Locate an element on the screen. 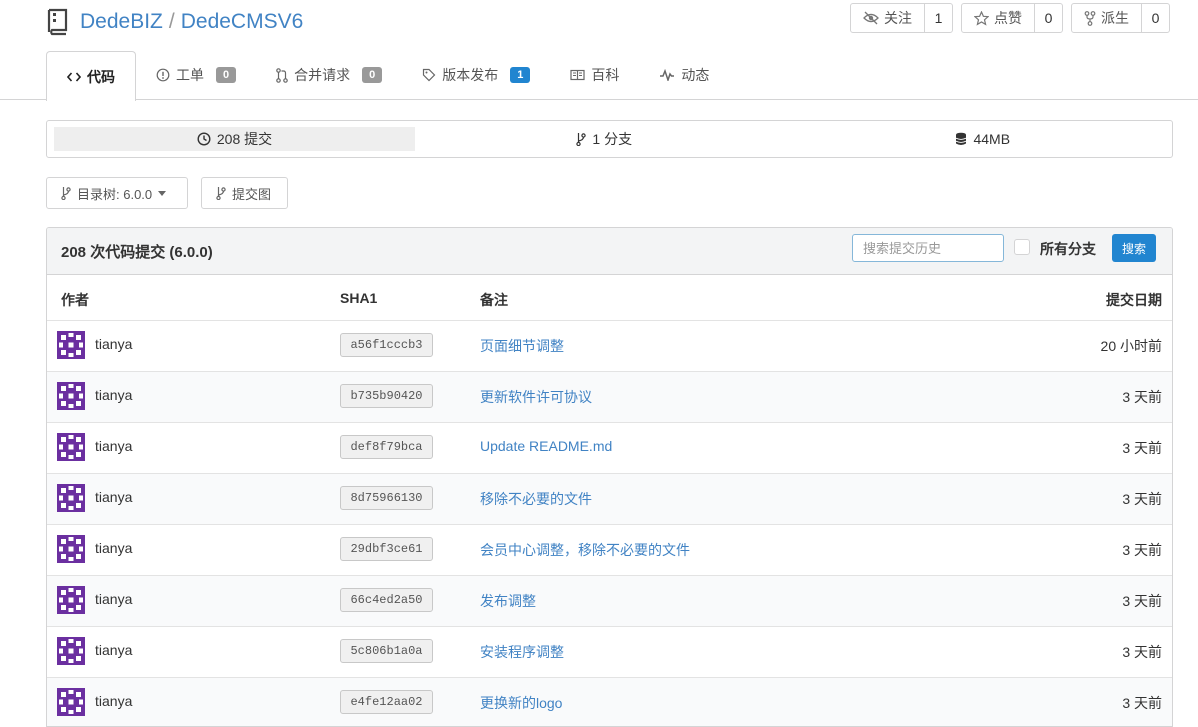  commits-stat-label: 208 提交 is located at coordinates (244, 139).